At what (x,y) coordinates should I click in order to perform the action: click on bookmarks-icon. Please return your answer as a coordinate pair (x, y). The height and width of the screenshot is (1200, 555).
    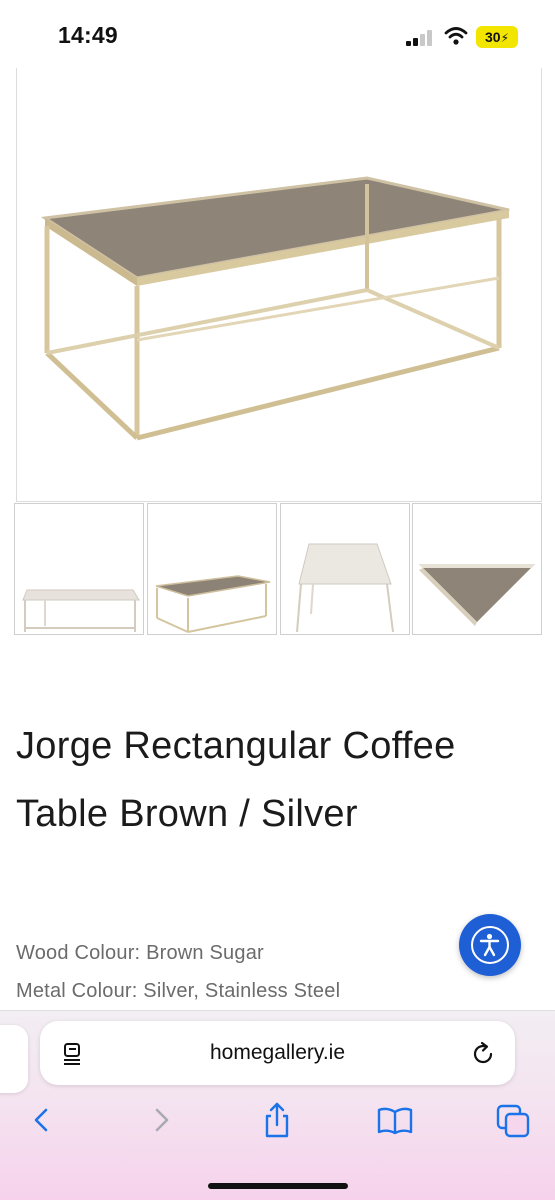
    Looking at the image, I should click on (395, 1121).